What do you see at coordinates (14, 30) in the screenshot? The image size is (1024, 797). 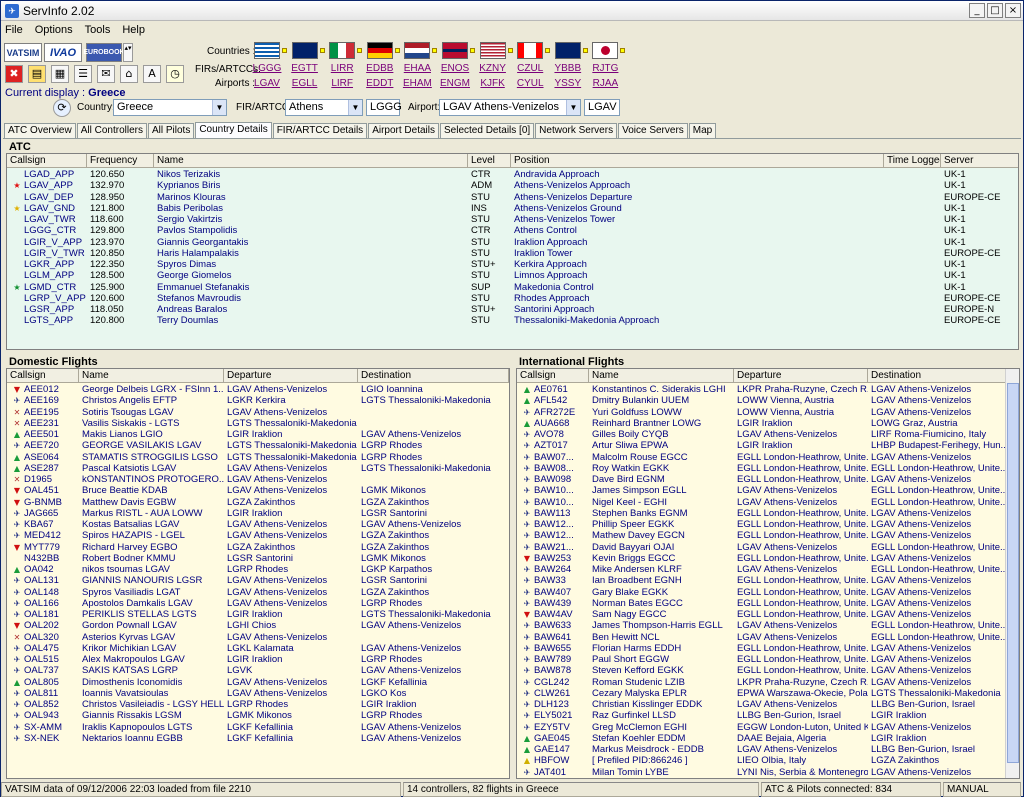 I see `menu-file: File` at bounding box center [14, 30].